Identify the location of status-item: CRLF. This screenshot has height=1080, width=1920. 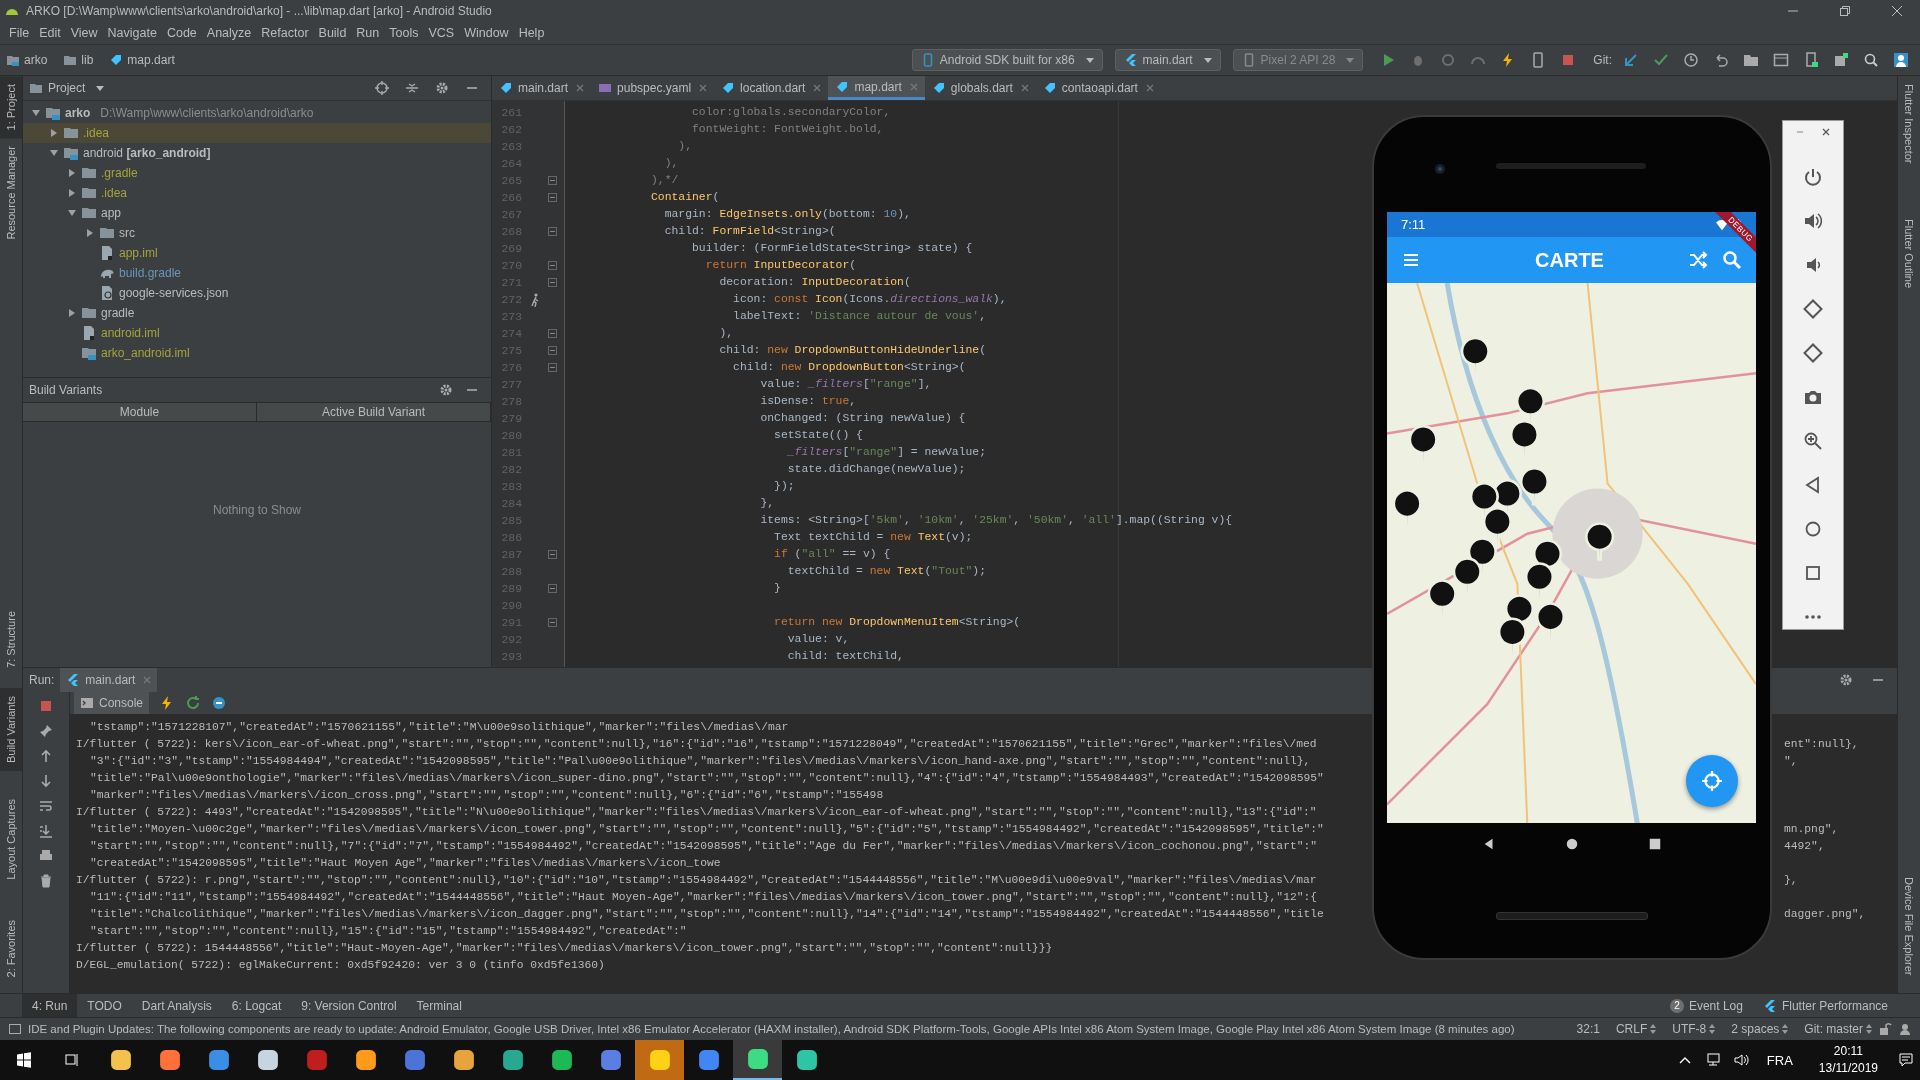
(1636, 1029).